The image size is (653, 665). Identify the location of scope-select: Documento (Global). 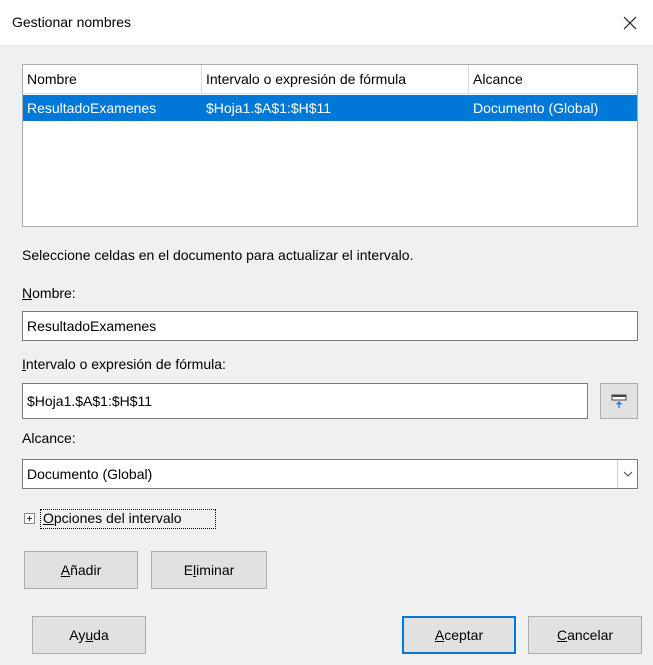
(330, 474).